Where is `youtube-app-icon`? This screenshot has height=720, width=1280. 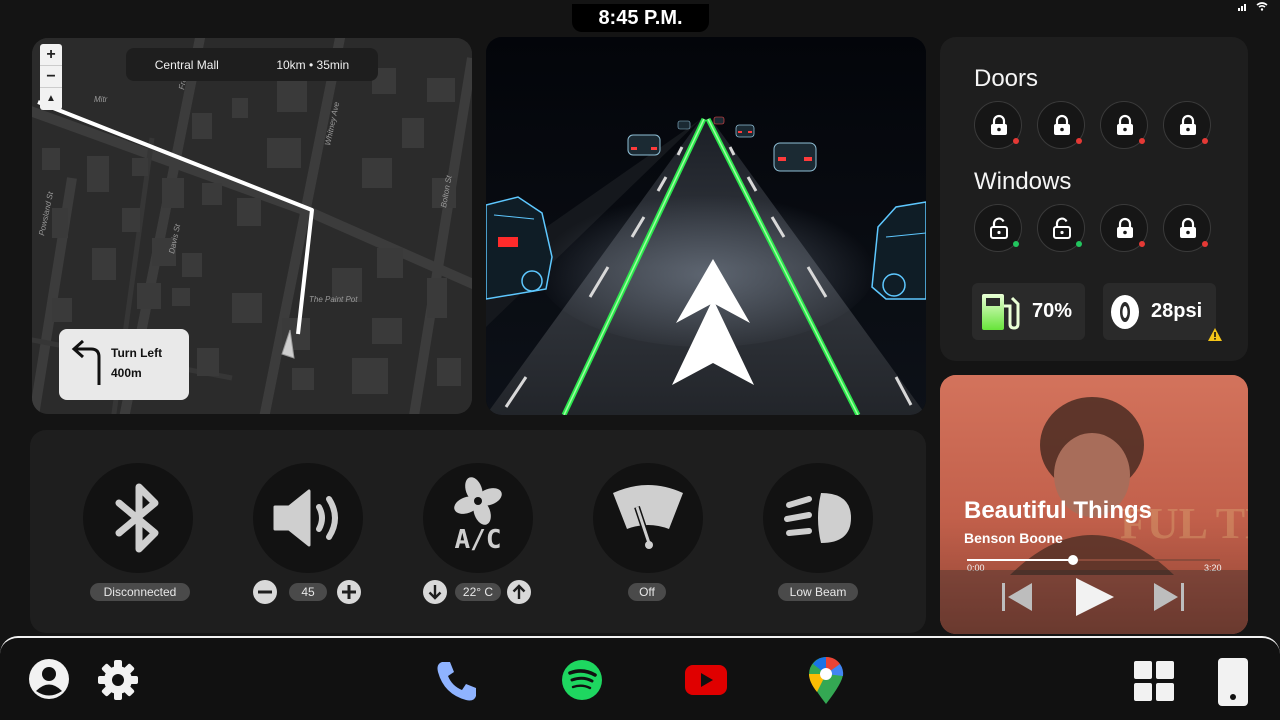 youtube-app-icon is located at coordinates (706, 680).